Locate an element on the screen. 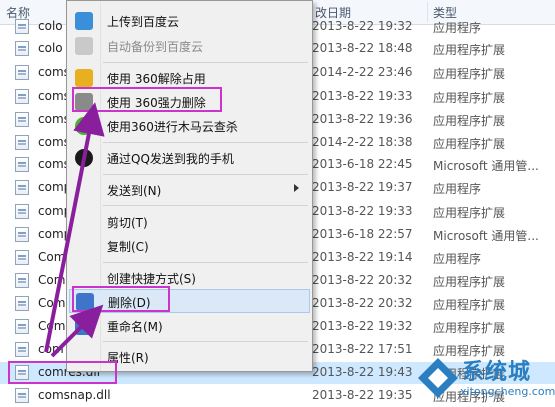 The image size is (555, 407). arrow-to-force-delete is located at coordinates (74, 227).